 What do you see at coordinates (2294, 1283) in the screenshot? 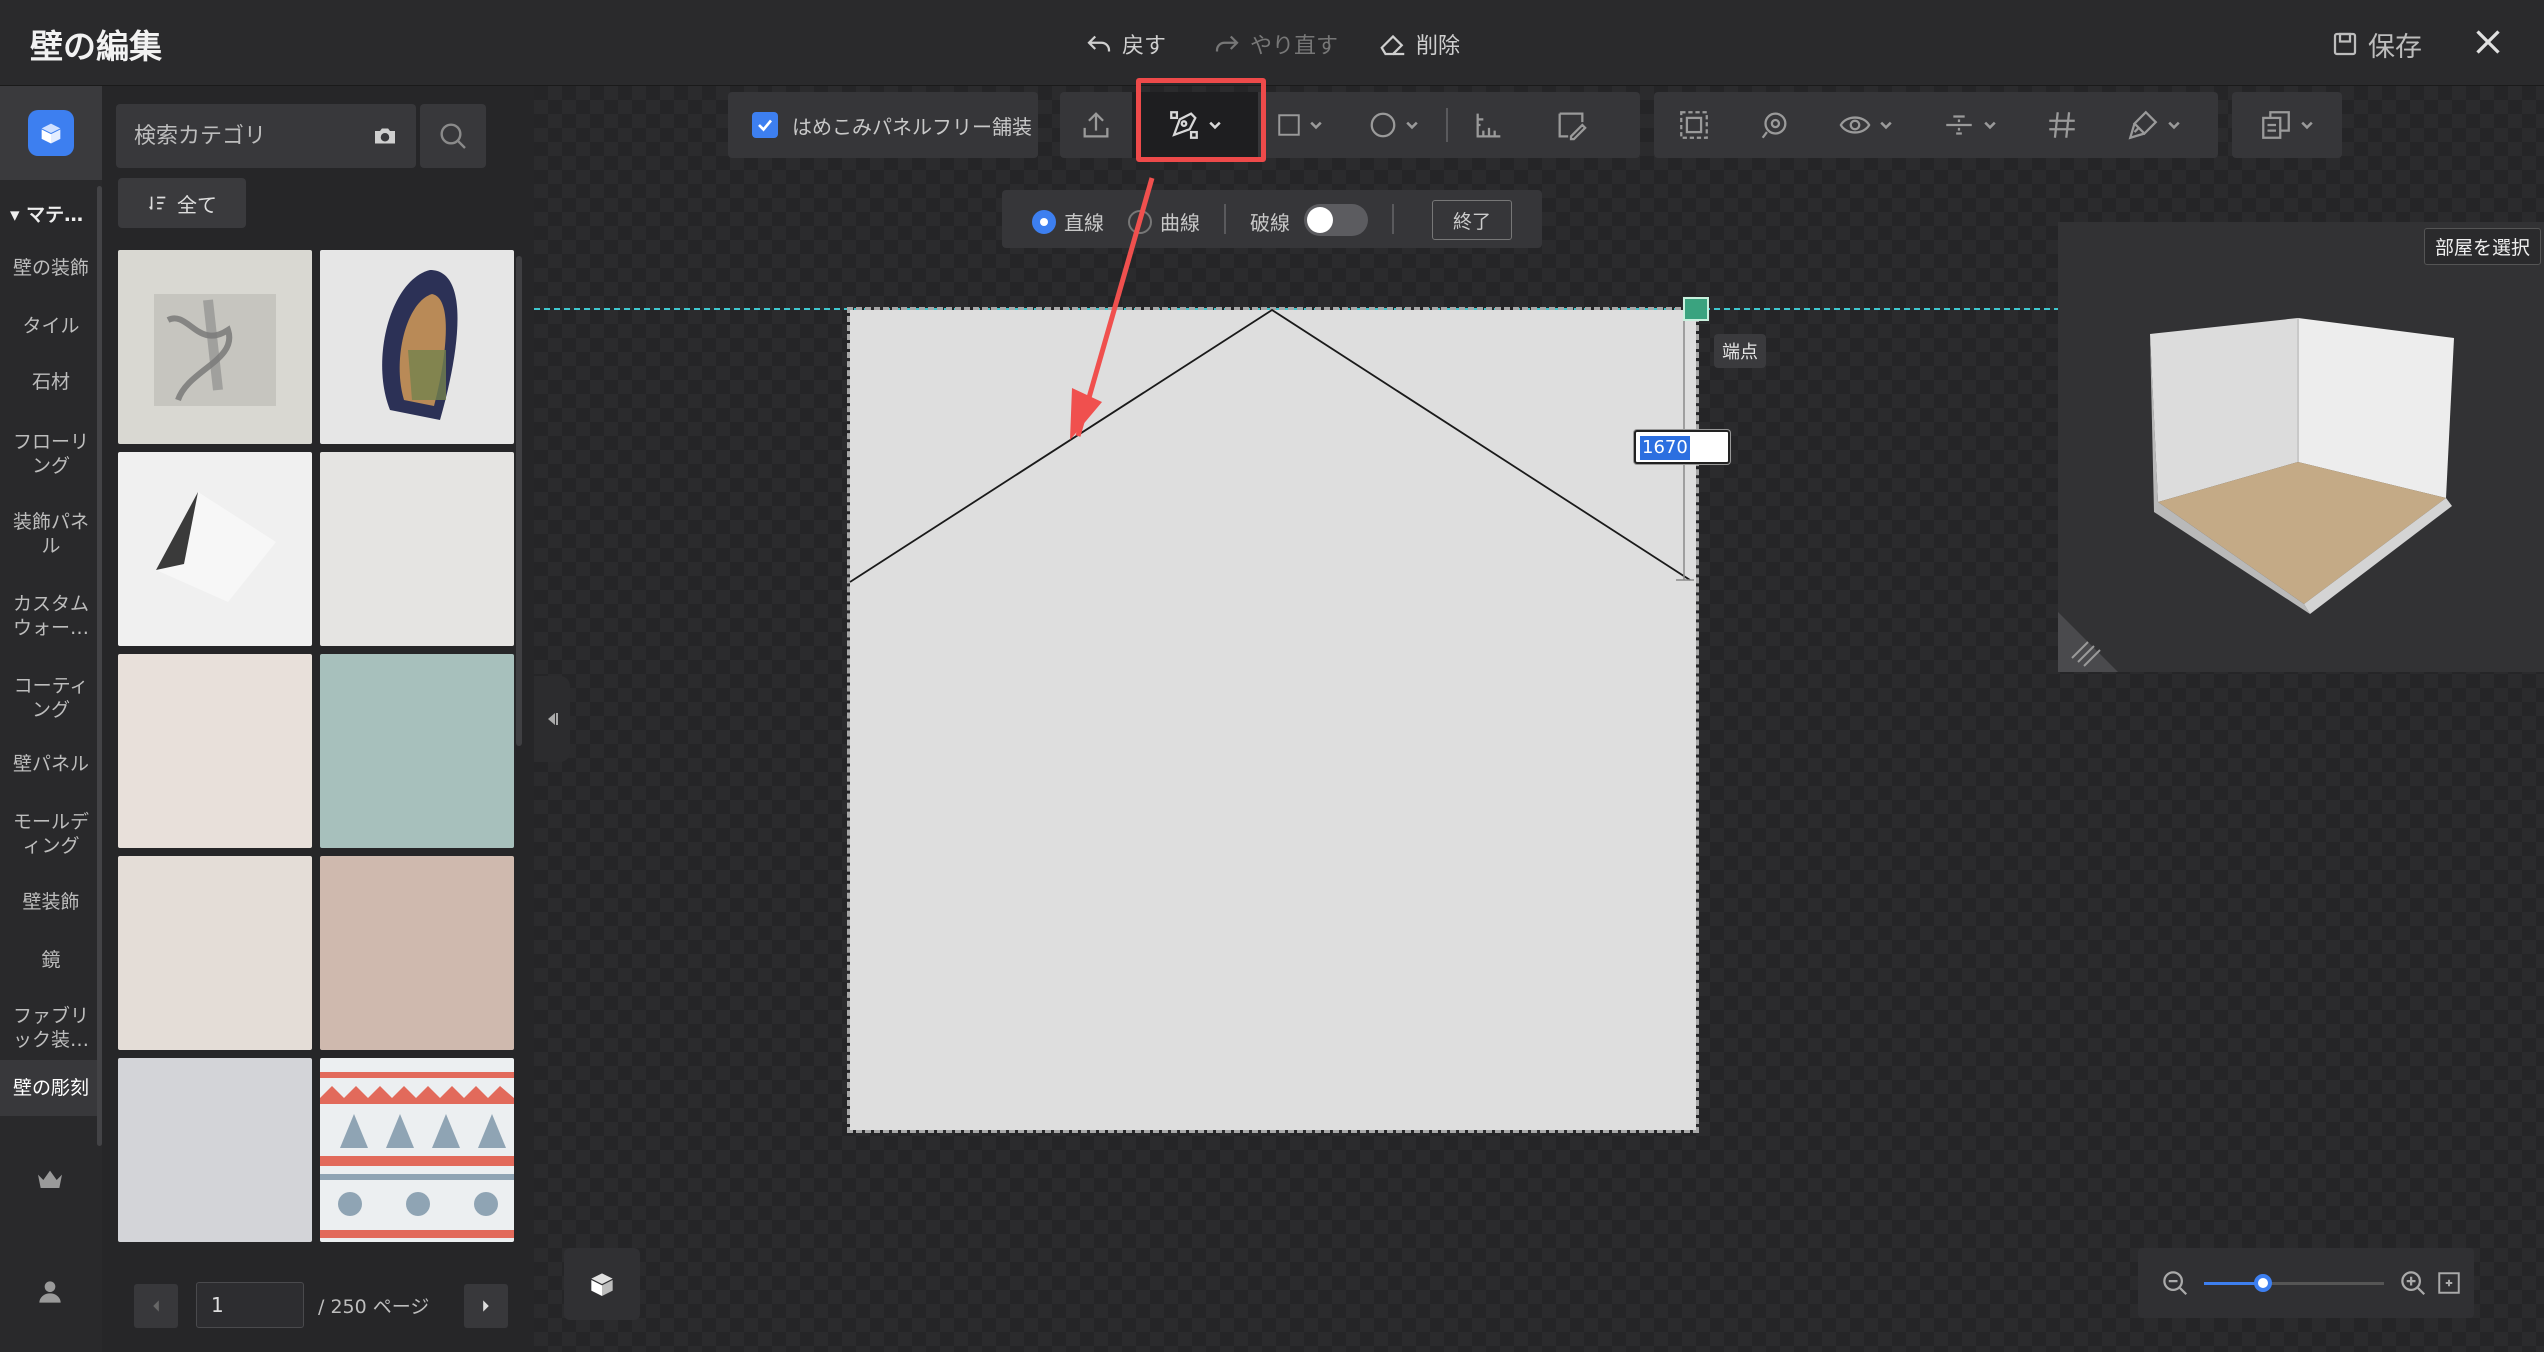
I see `zoom-slider` at bounding box center [2294, 1283].